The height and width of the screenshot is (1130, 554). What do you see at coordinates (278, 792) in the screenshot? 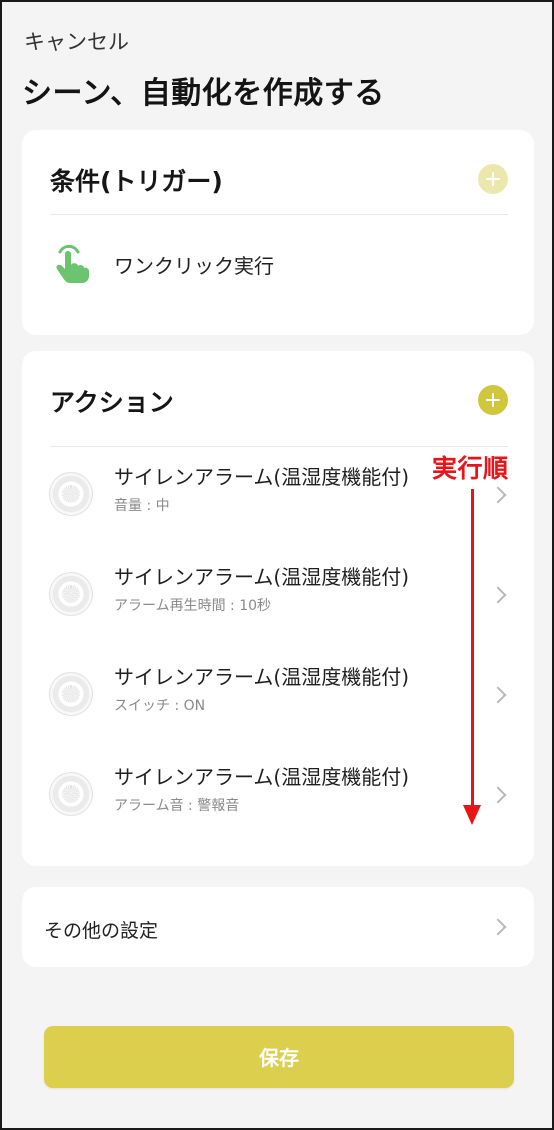
I see `action-item: サイレンアラーム(温湿度機能付) アラーム音 : 警報音` at bounding box center [278, 792].